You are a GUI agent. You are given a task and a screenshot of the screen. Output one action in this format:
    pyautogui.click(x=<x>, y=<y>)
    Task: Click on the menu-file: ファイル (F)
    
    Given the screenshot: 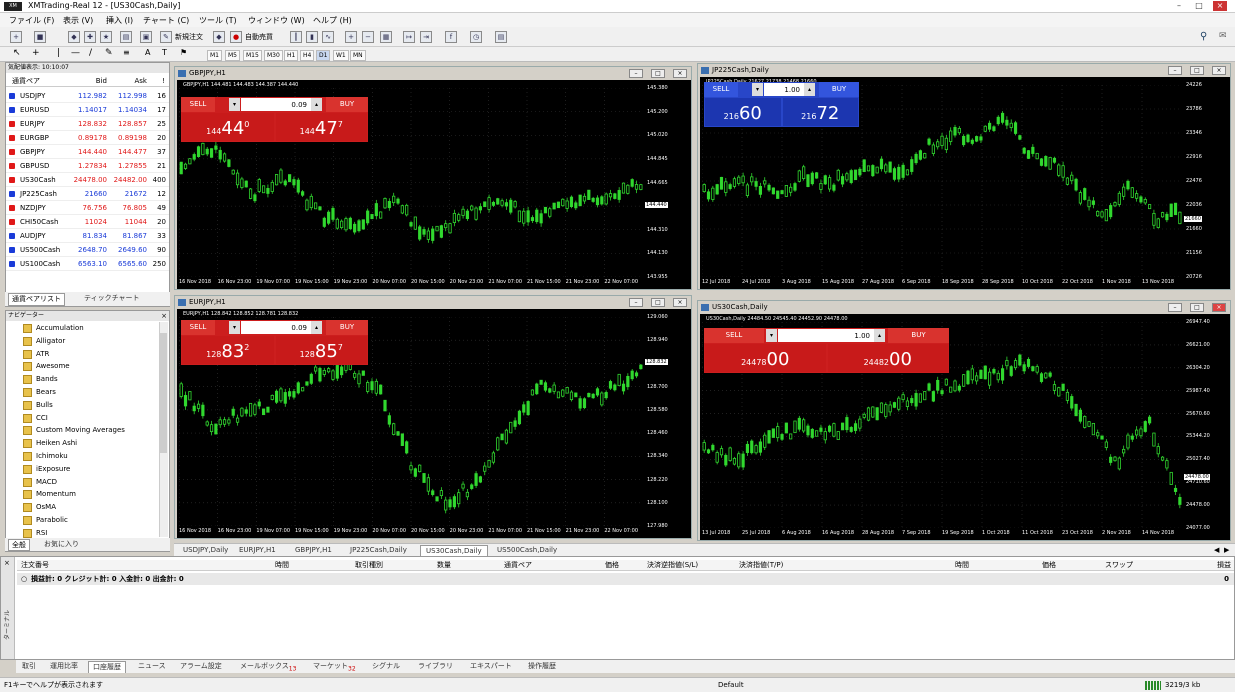 What is the action you would take?
    pyautogui.click(x=31, y=20)
    